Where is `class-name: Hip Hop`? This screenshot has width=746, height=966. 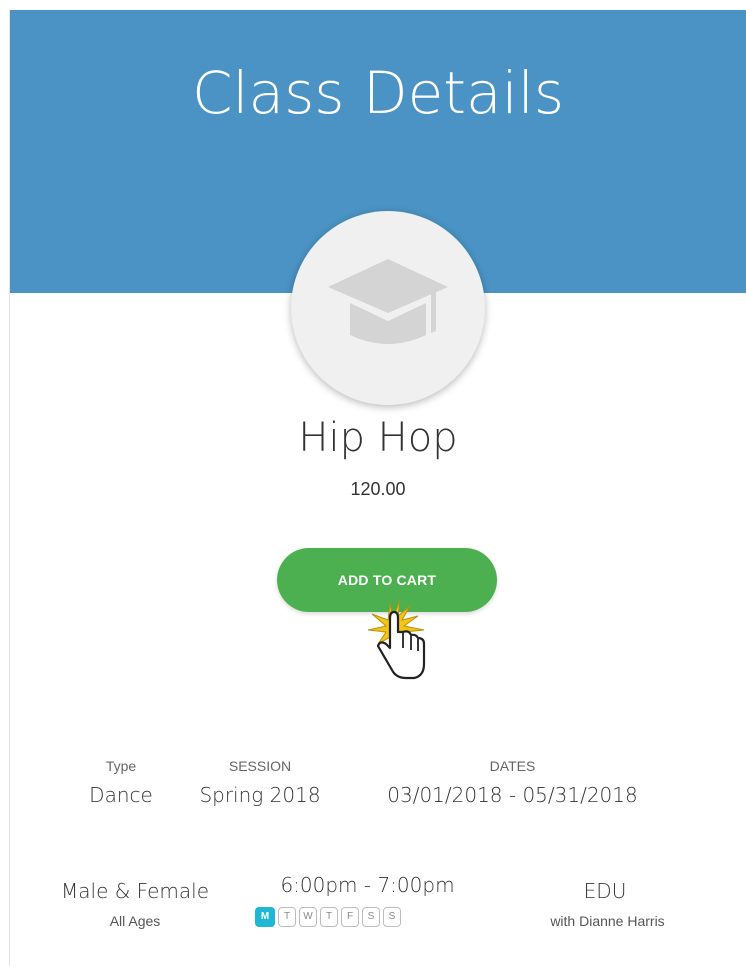 class-name: Hip Hop is located at coordinates (378, 438).